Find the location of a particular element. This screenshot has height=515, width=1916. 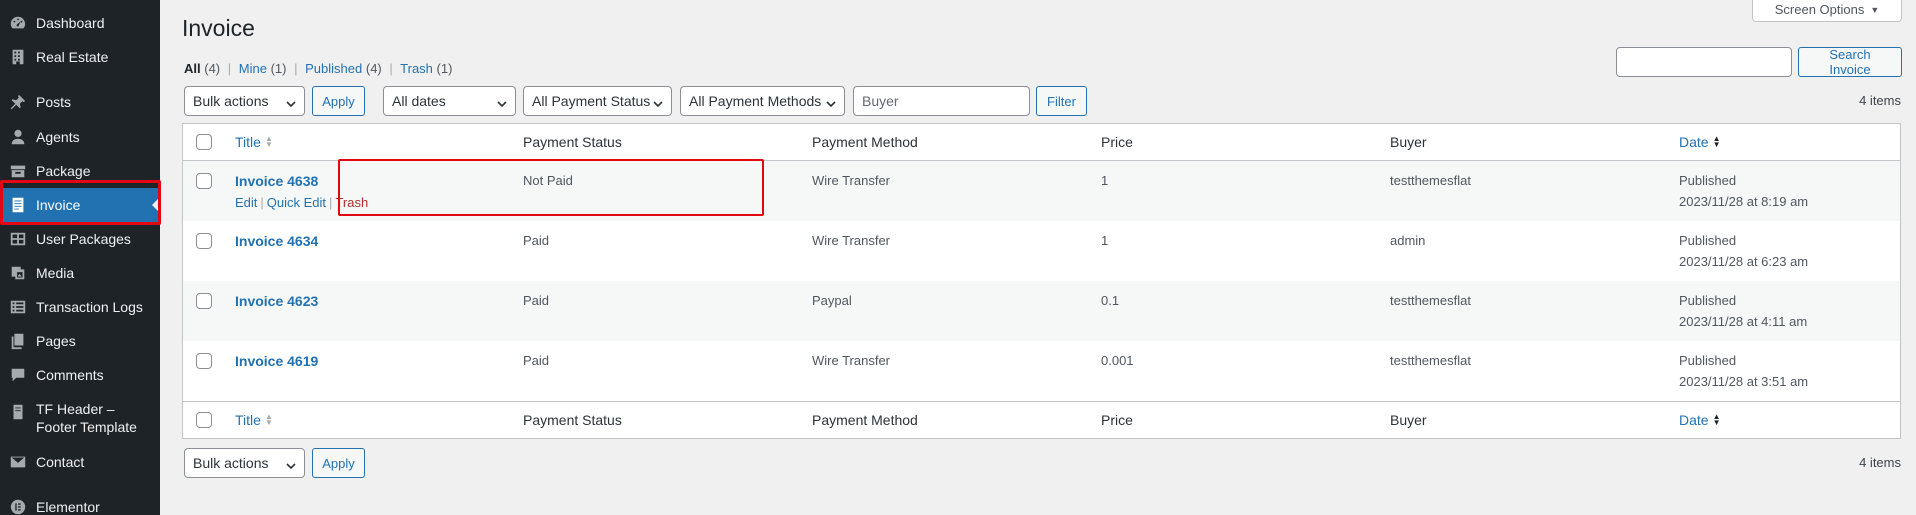

buyer: testthemesflat is located at coordinates (1430, 180).